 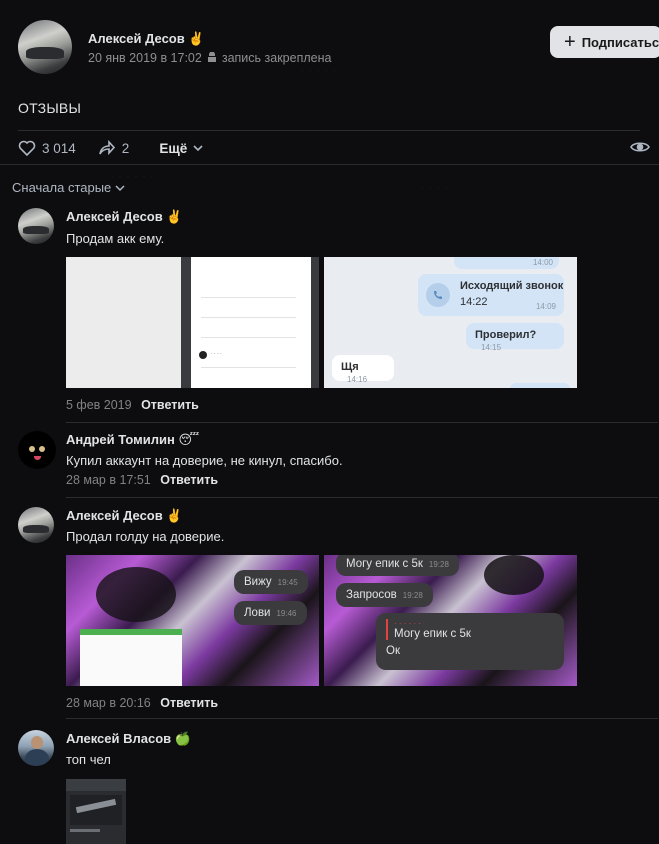 I want to click on chat-bubble-reply: · · · · · · Могу епик с 5к Ок, so click(x=470, y=641).